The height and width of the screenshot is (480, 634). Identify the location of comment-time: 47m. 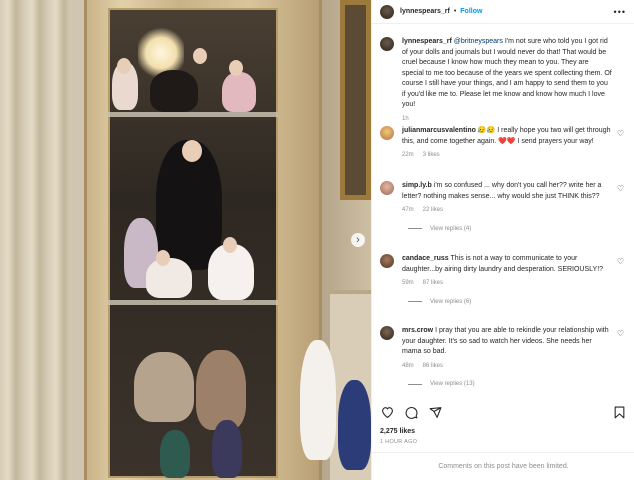
(408, 210).